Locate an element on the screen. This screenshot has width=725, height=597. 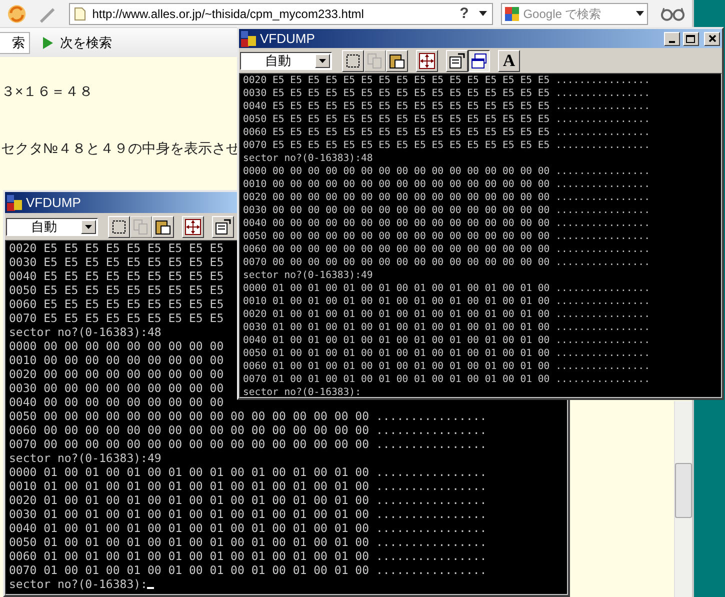
close-icon is located at coordinates (712, 38).